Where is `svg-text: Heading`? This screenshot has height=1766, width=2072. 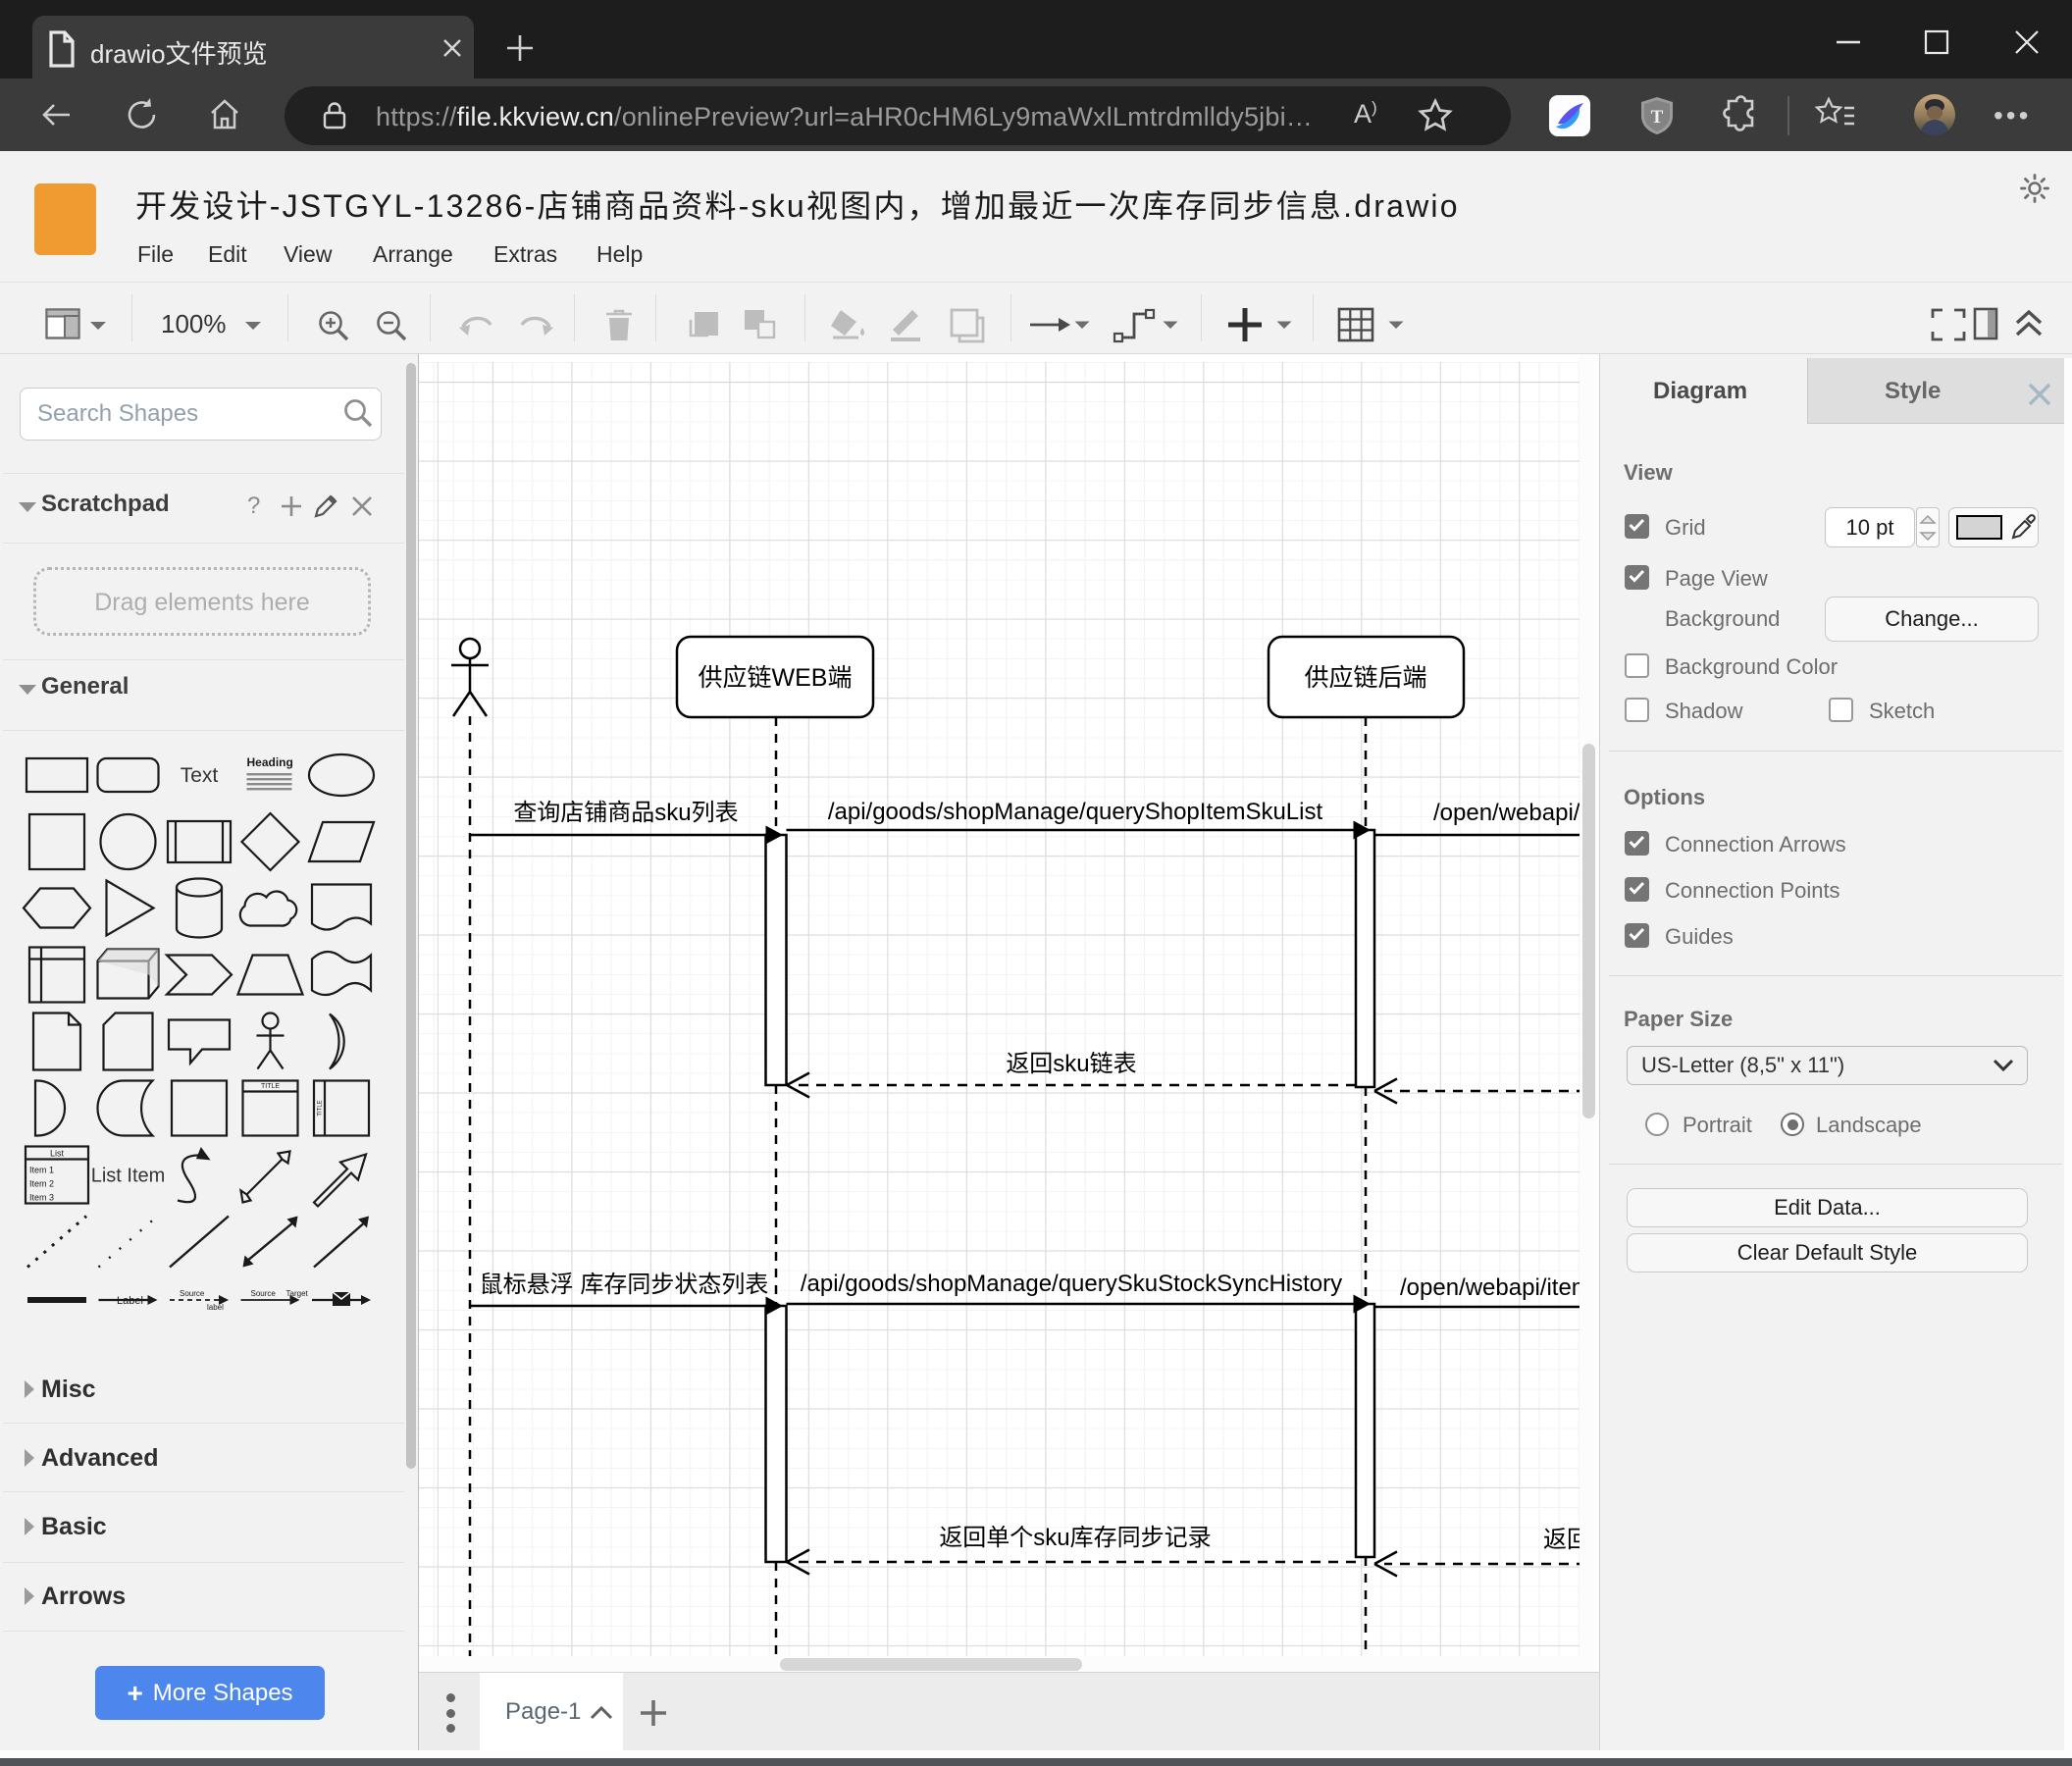 svg-text: Heading is located at coordinates (270, 762).